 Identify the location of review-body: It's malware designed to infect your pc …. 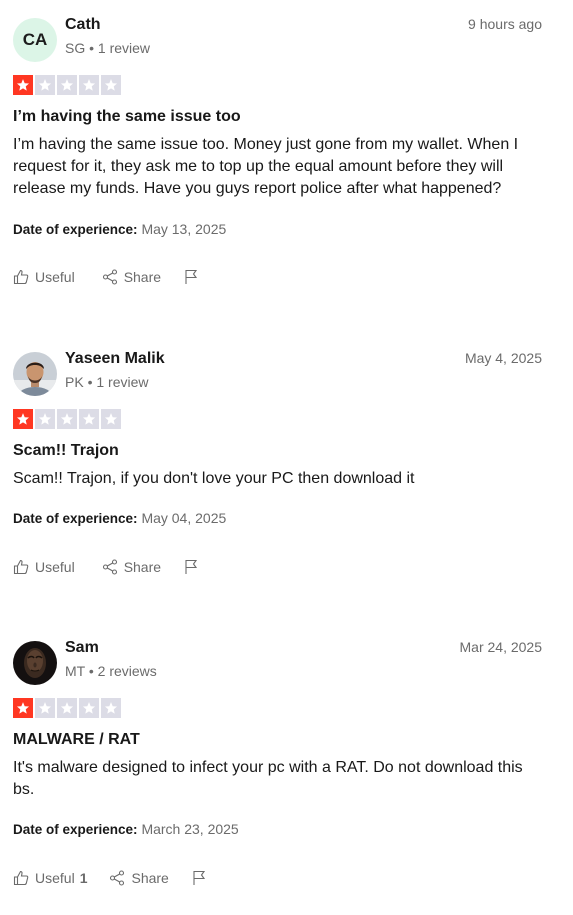
(268, 778).